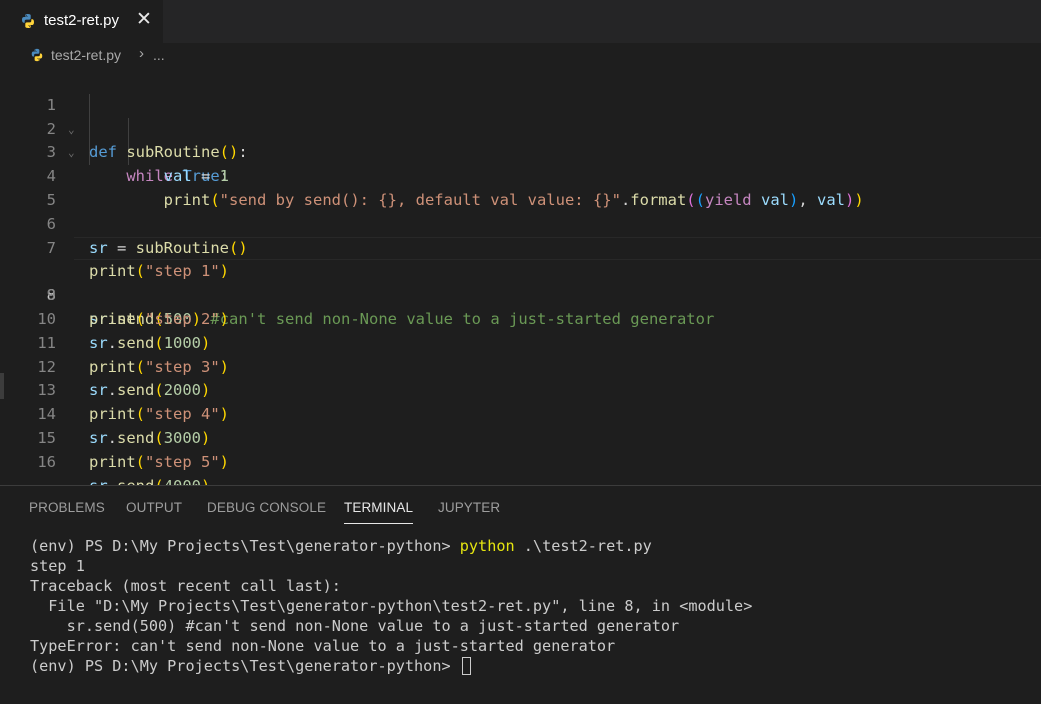  Describe the element at coordinates (144, 20) in the screenshot. I see `close-icon: ✕` at that location.